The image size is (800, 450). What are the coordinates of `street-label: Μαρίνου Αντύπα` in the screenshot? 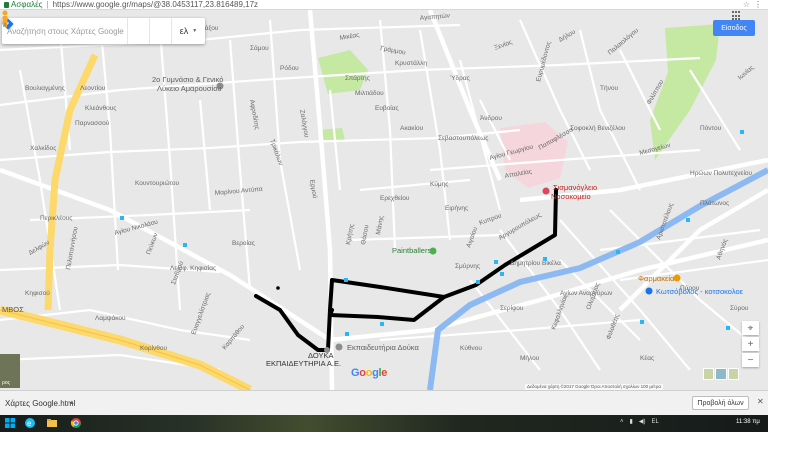 It's located at (238, 191).